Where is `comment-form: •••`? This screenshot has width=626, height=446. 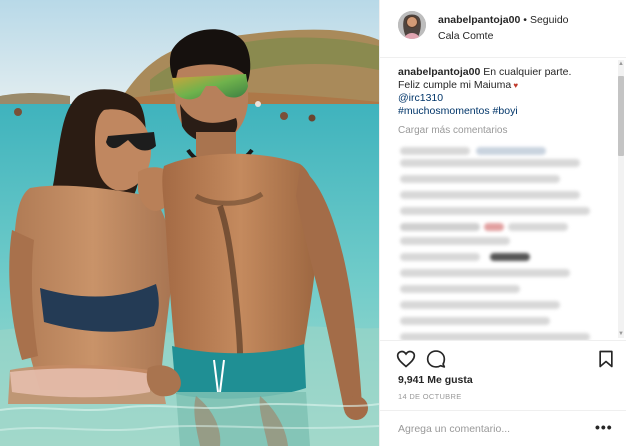 comment-form: ••• is located at coordinates (503, 428).